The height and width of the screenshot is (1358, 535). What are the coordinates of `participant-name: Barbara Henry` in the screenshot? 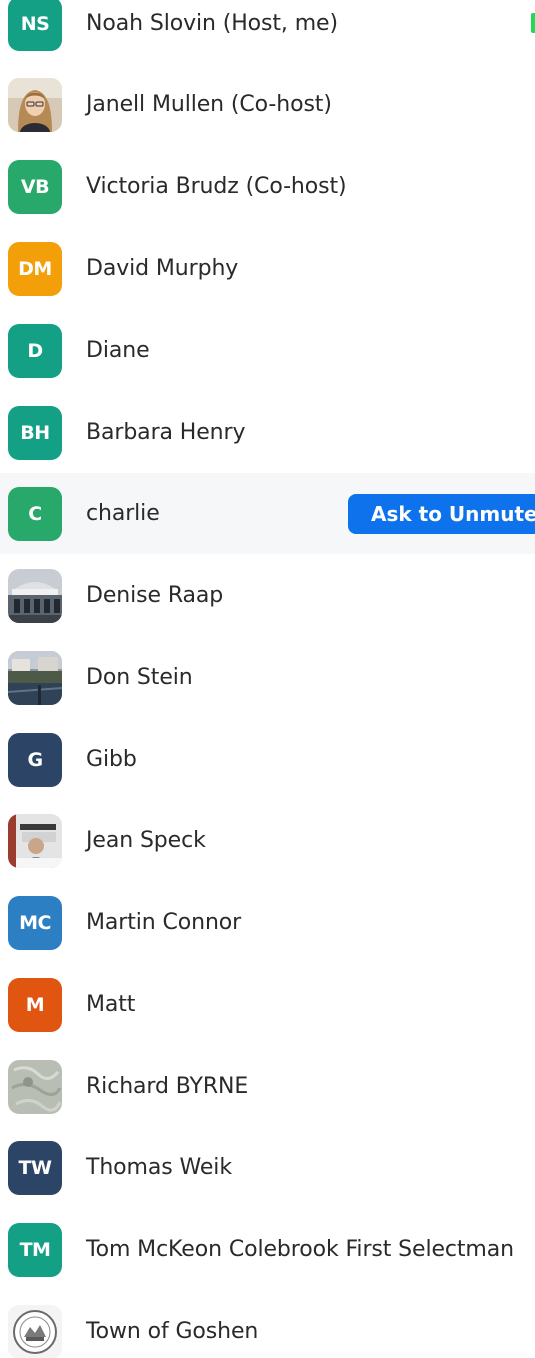 It's located at (166, 432).